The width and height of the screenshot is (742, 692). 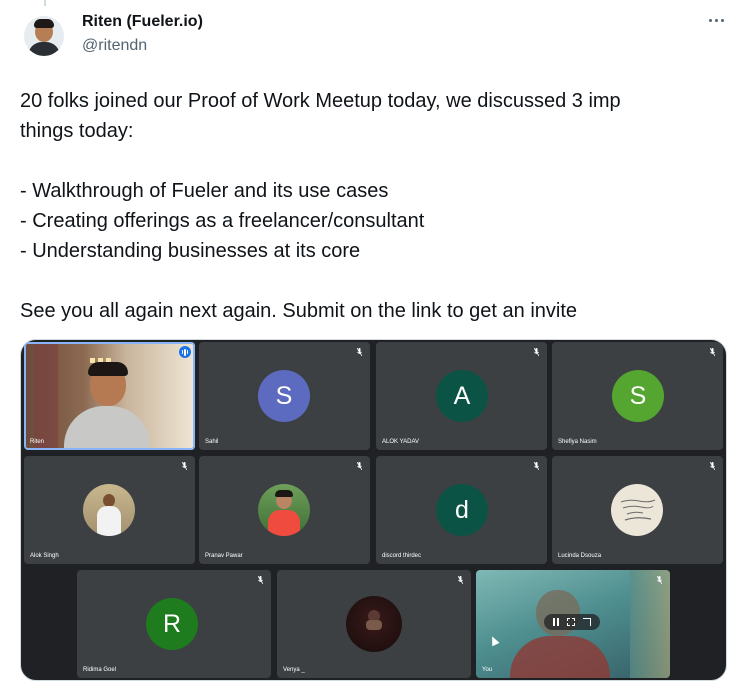 I want to click on participant-name: Alok Singh, so click(x=44, y=556).